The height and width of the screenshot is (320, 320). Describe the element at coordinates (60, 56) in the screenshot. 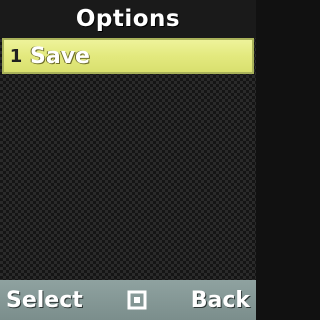

I see `menu-item-label: Save` at that location.